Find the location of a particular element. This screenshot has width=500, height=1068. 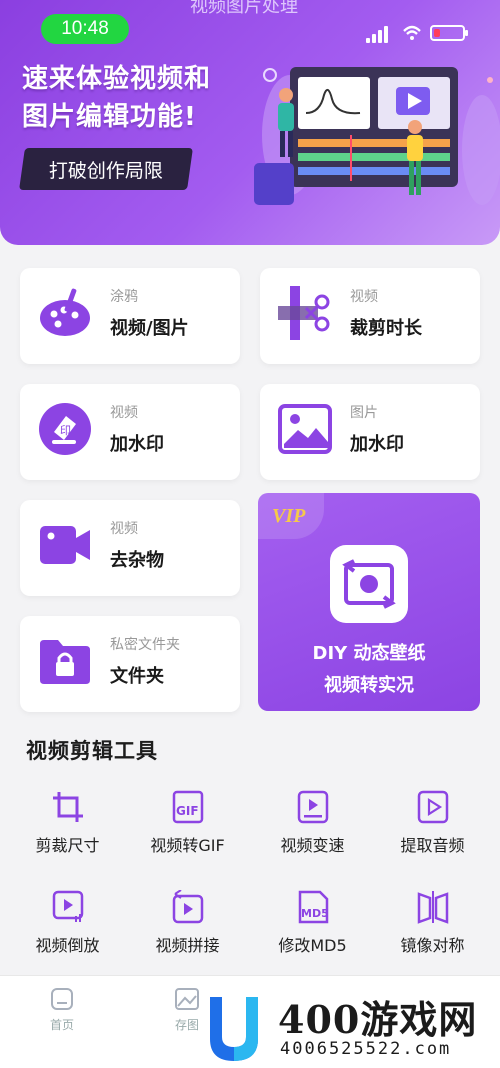

card-title: 去杂物 is located at coordinates (137, 560).